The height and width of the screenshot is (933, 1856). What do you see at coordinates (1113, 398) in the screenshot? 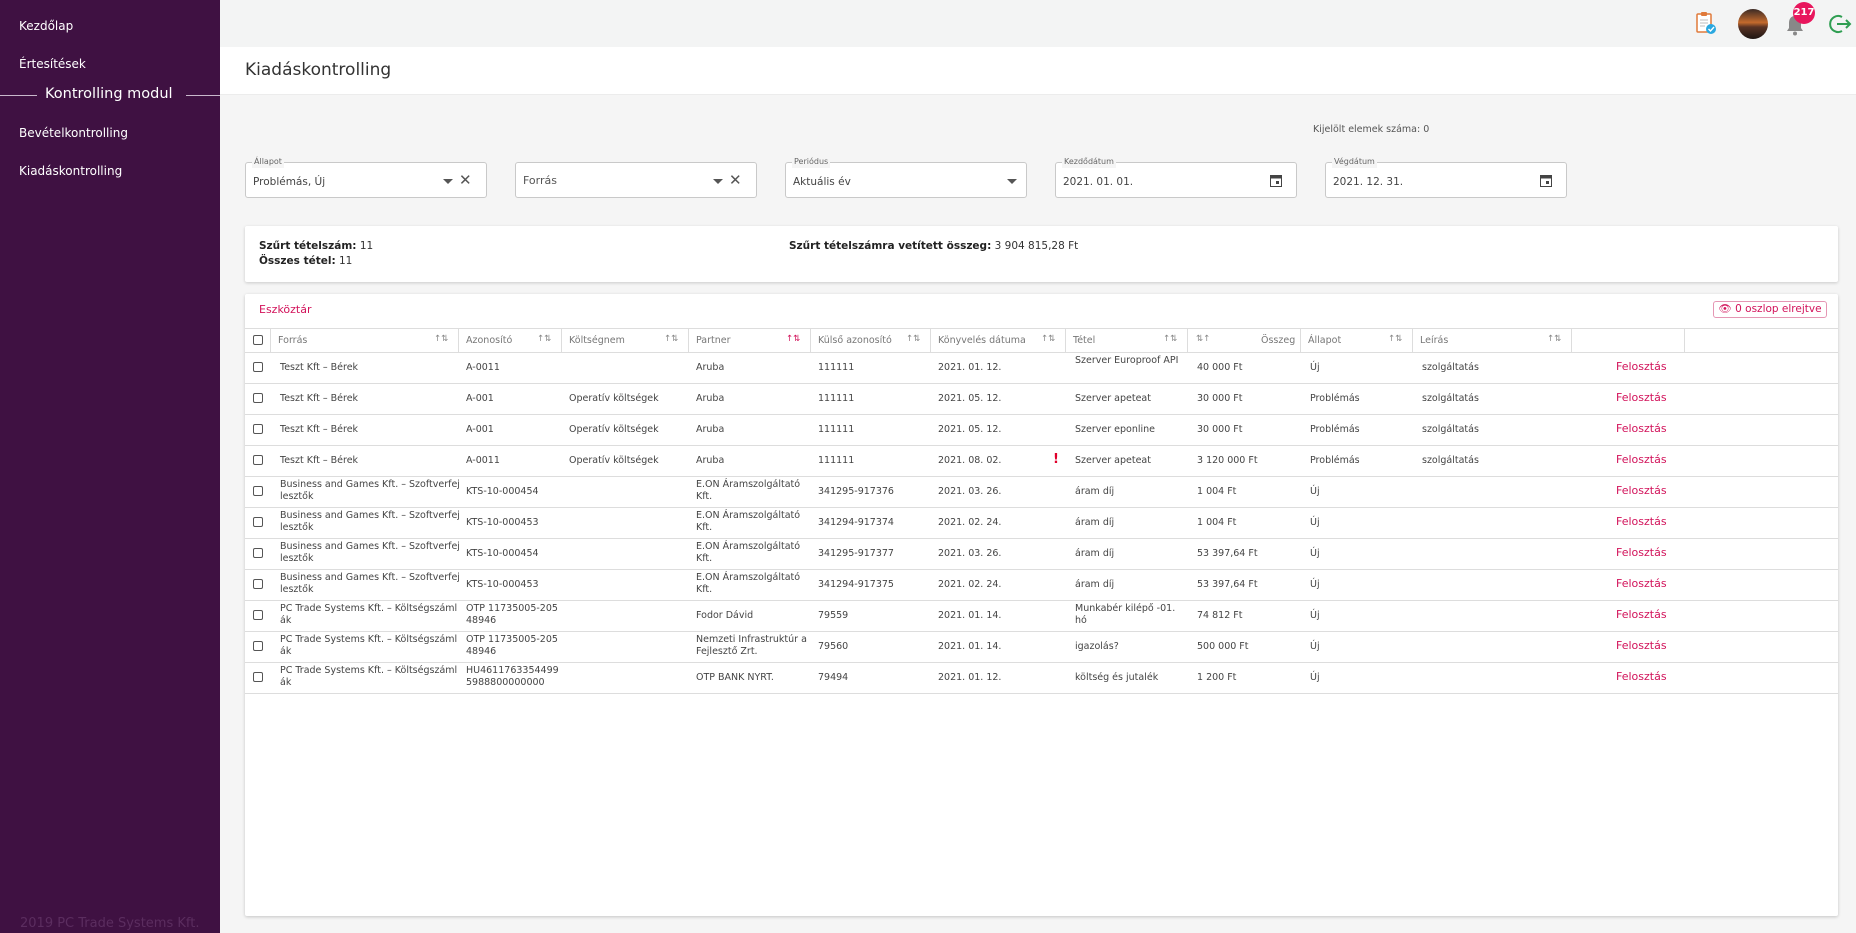
I see `cell-tetel: Szerver apeteat` at bounding box center [1113, 398].